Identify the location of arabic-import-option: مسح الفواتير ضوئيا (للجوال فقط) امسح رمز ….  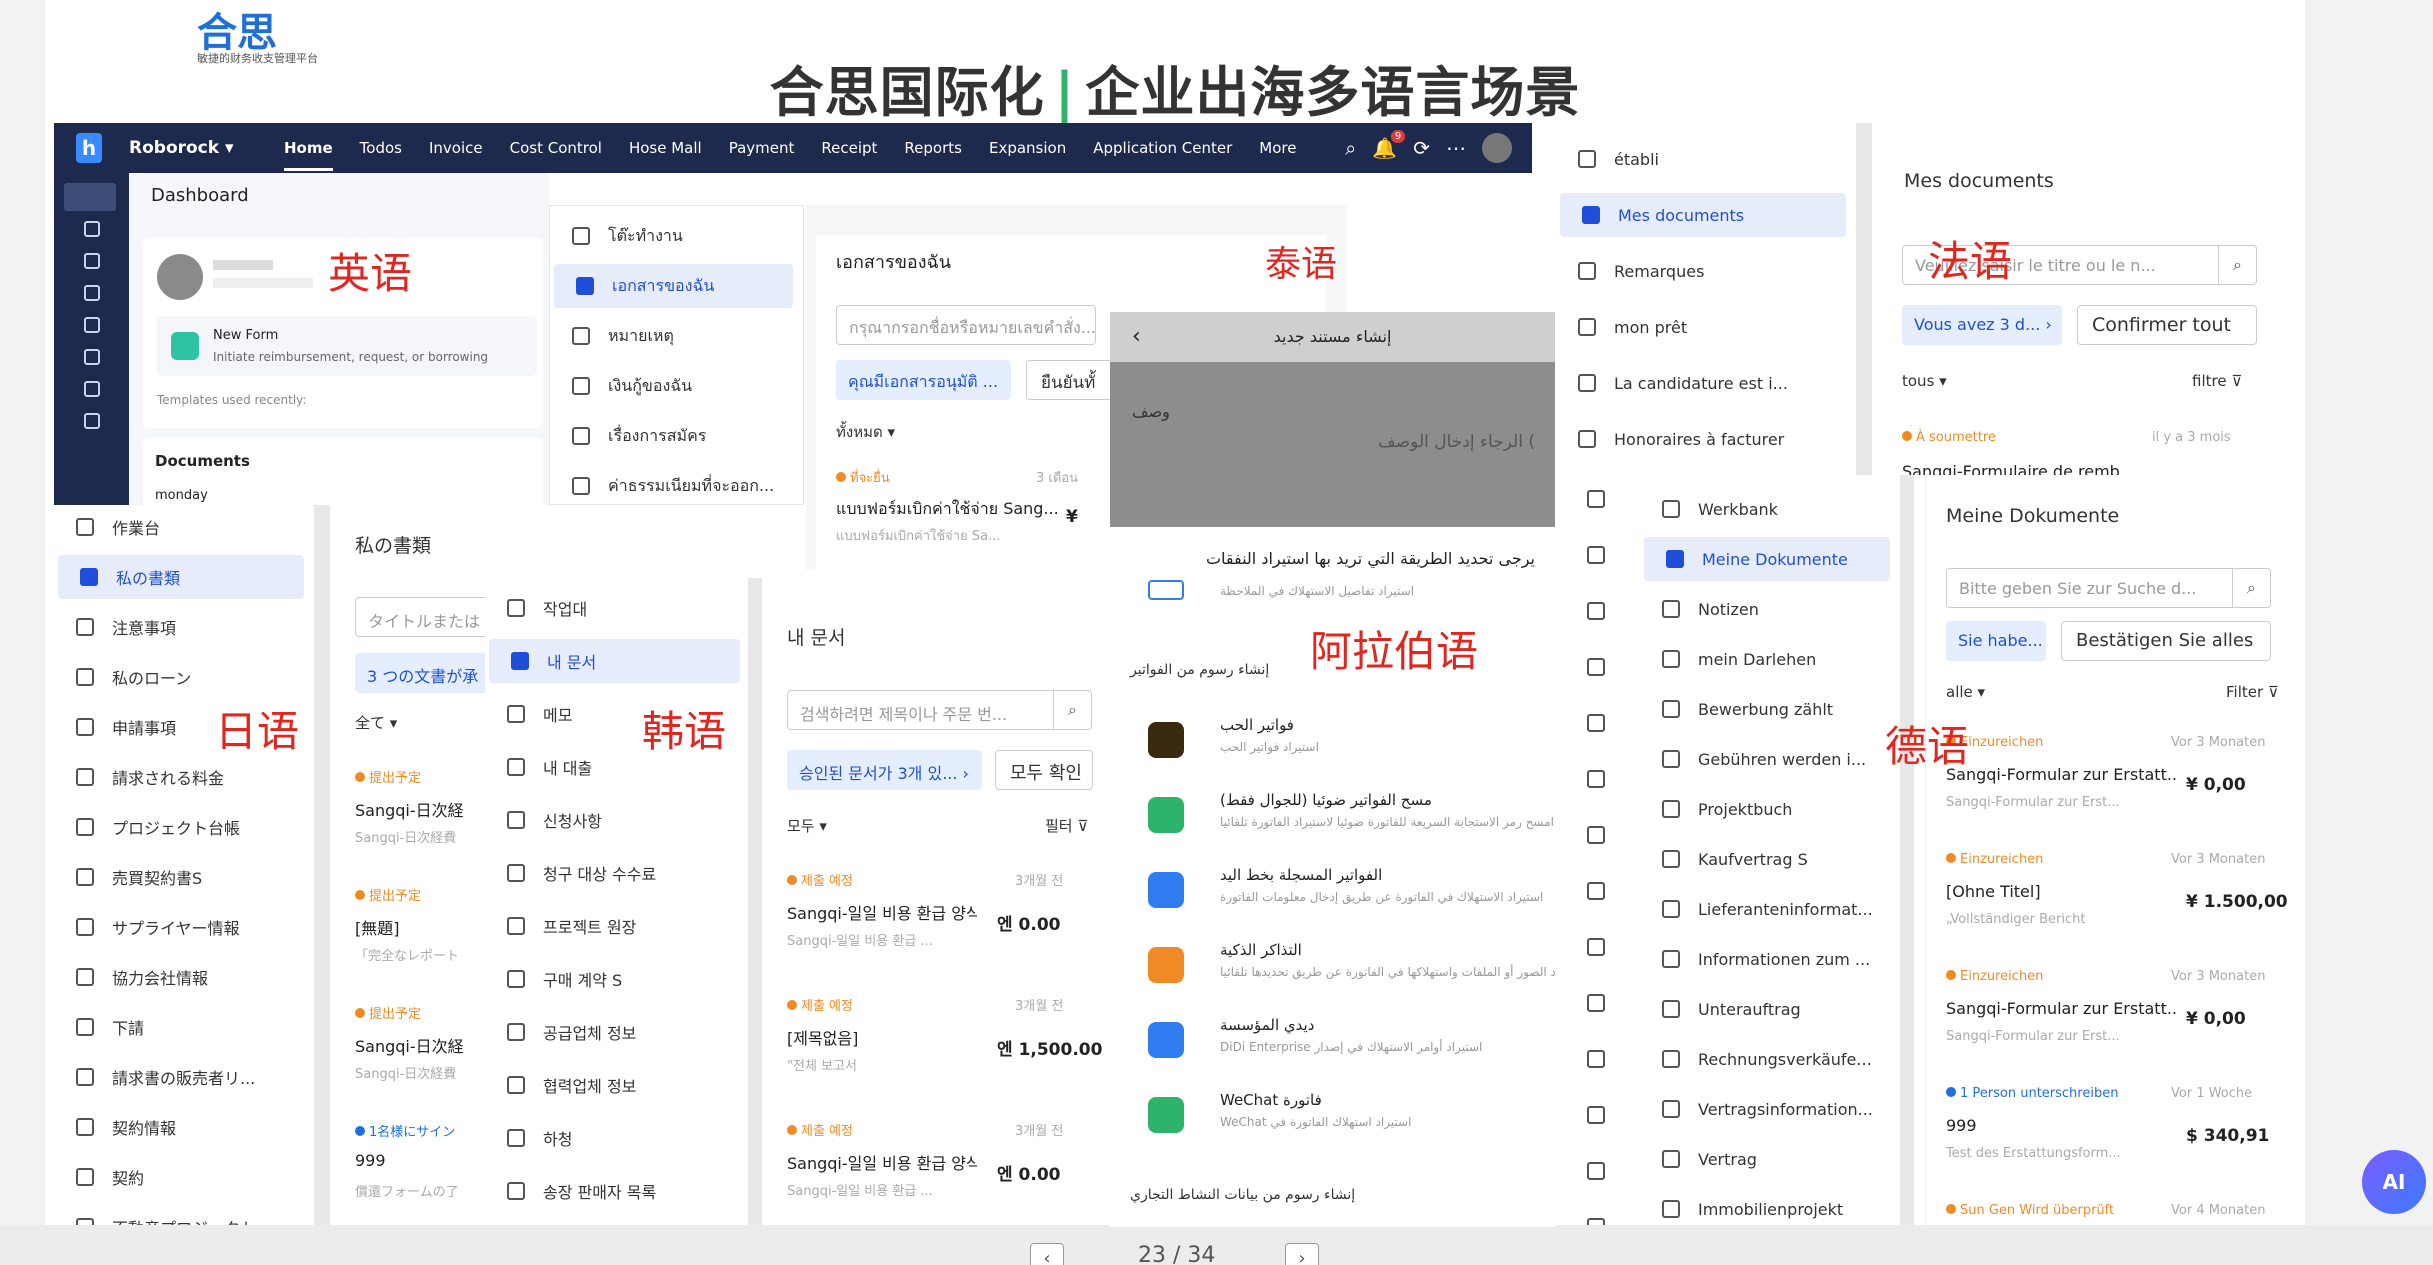
(1347, 822).